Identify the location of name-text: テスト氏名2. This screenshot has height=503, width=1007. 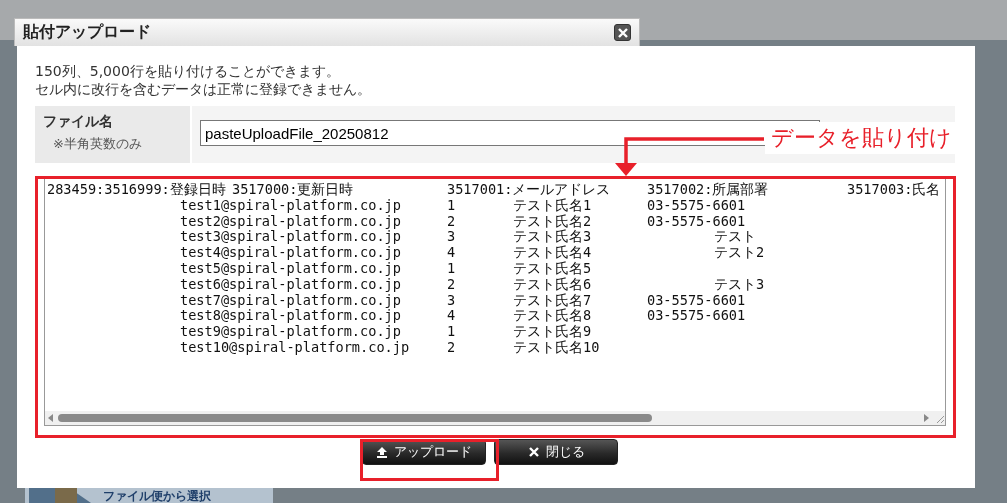
(553, 221).